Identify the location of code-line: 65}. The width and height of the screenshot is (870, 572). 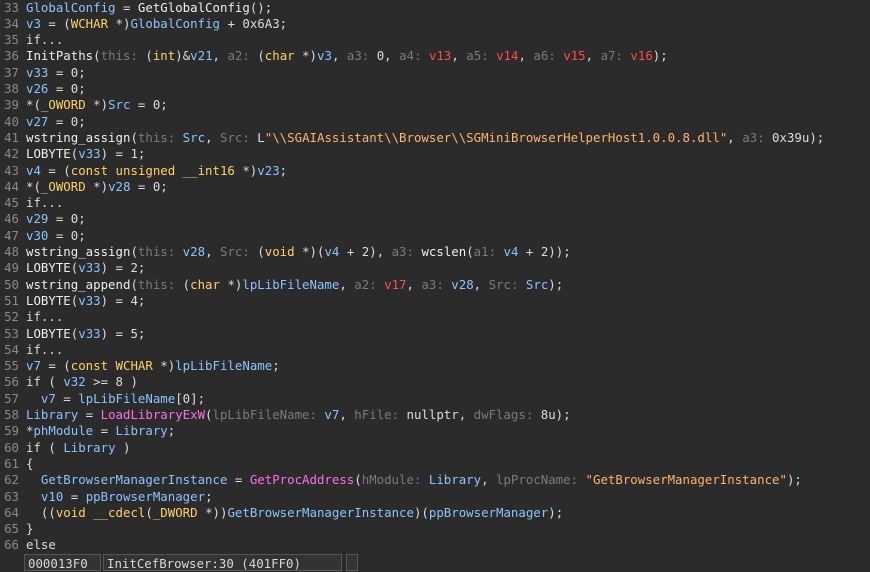
(435, 529).